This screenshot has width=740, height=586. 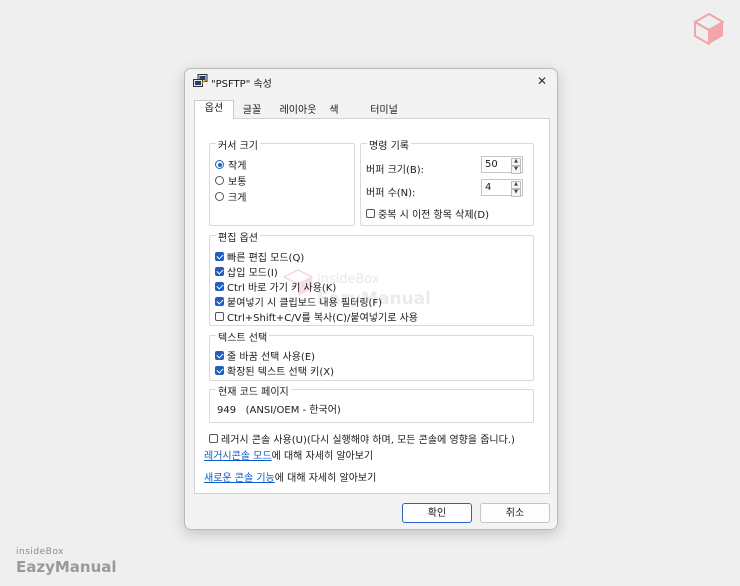 I want to click on cancel-button: 취소, so click(x=515, y=513).